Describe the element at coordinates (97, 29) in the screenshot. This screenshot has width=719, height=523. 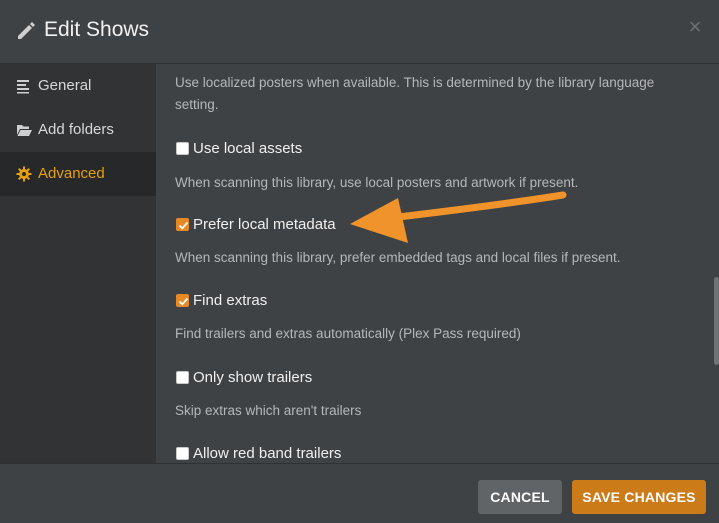
I see `dialog-title: Edit Shows` at that location.